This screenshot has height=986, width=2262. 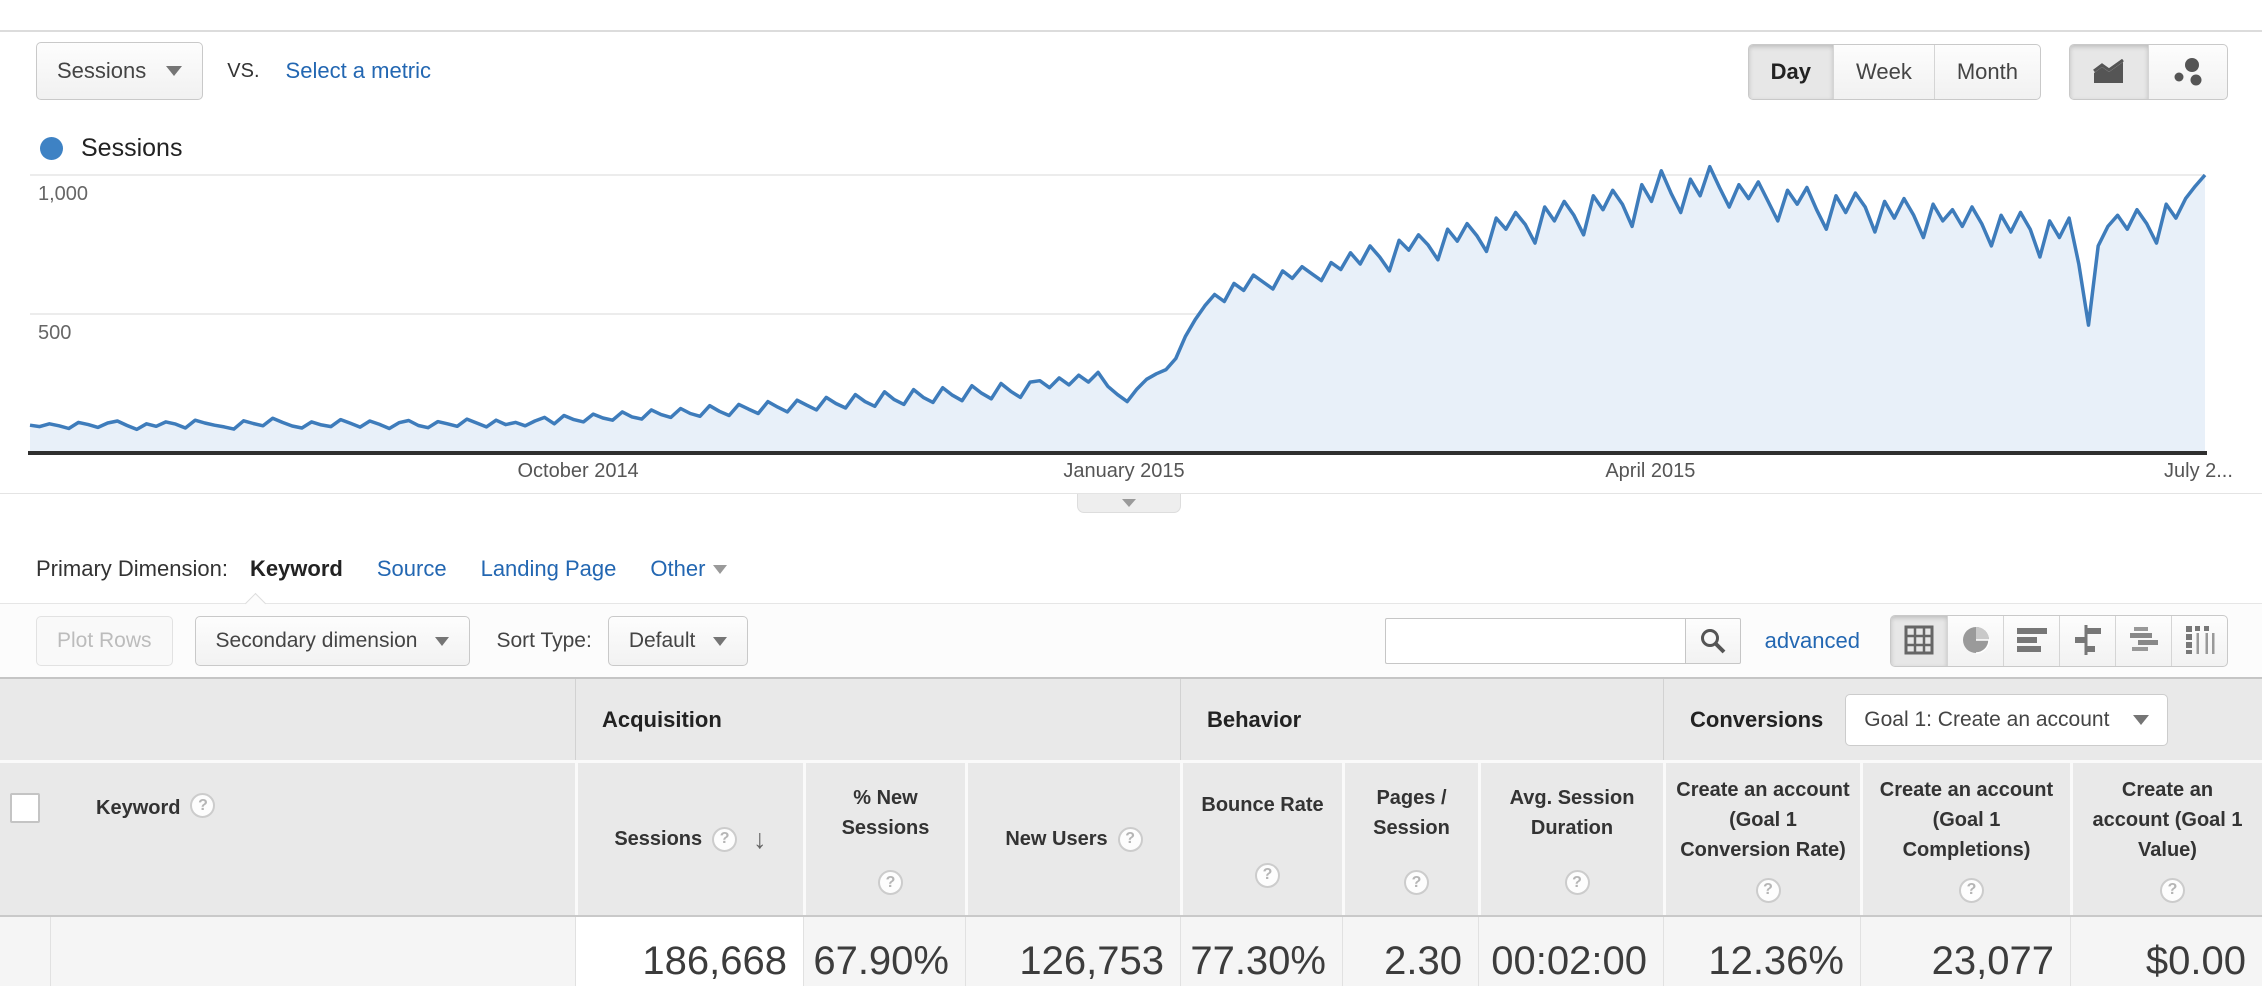 What do you see at coordinates (359, 71) in the screenshot?
I see `select-metric-link: Select a metric` at bounding box center [359, 71].